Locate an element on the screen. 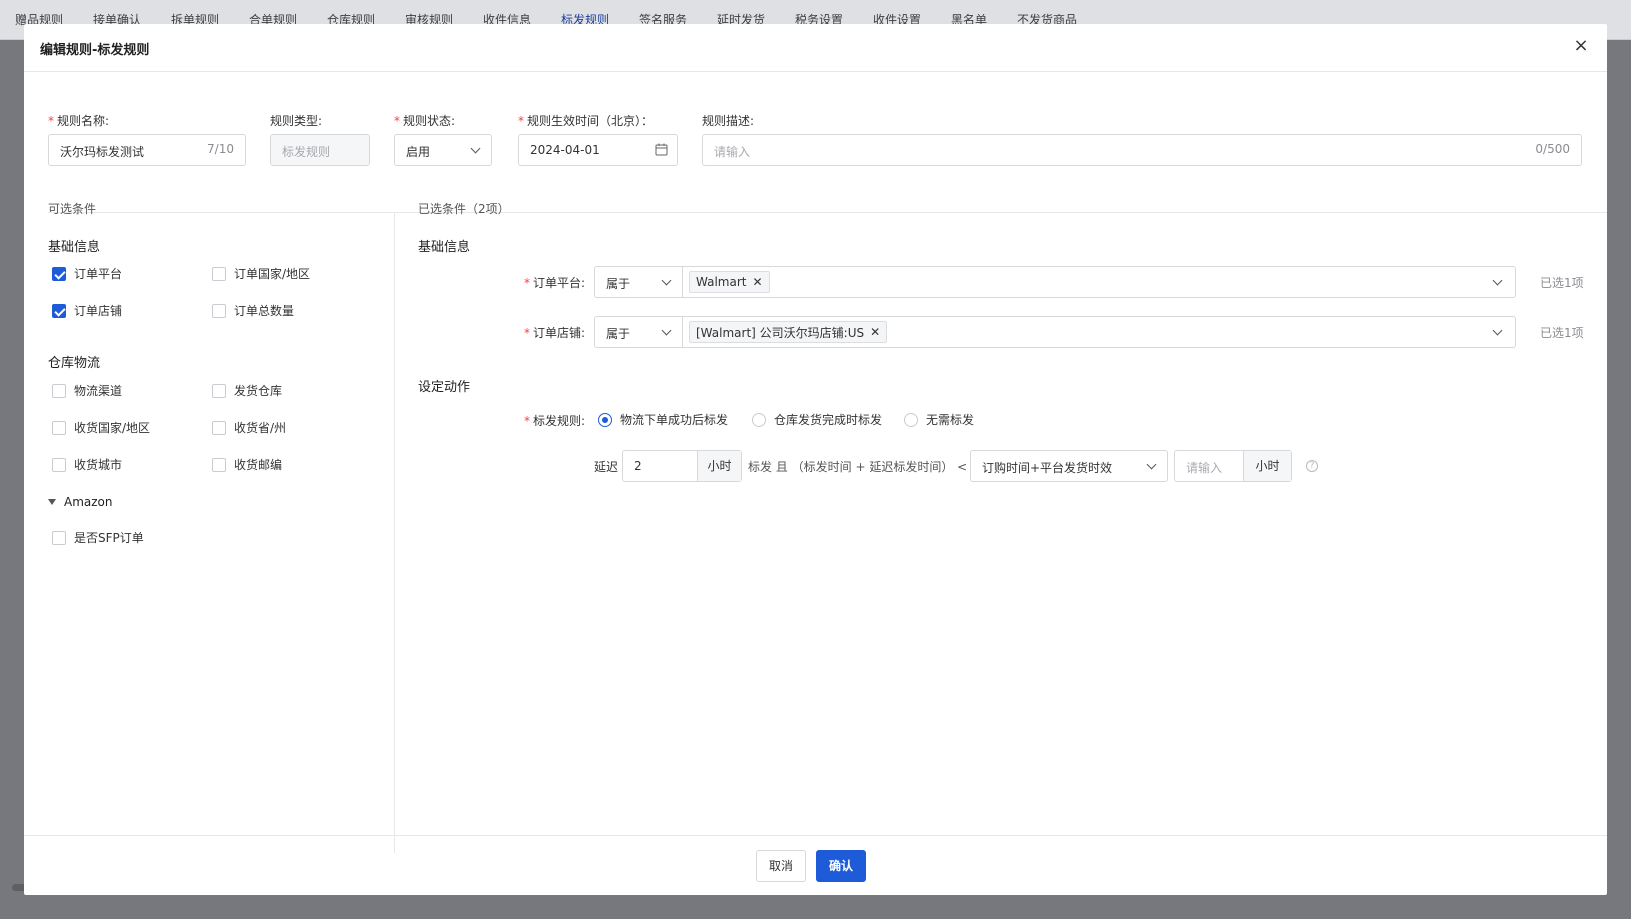 The image size is (1631, 919). checkbox-ship-warehouse: 发货仓库 is located at coordinates (247, 390).